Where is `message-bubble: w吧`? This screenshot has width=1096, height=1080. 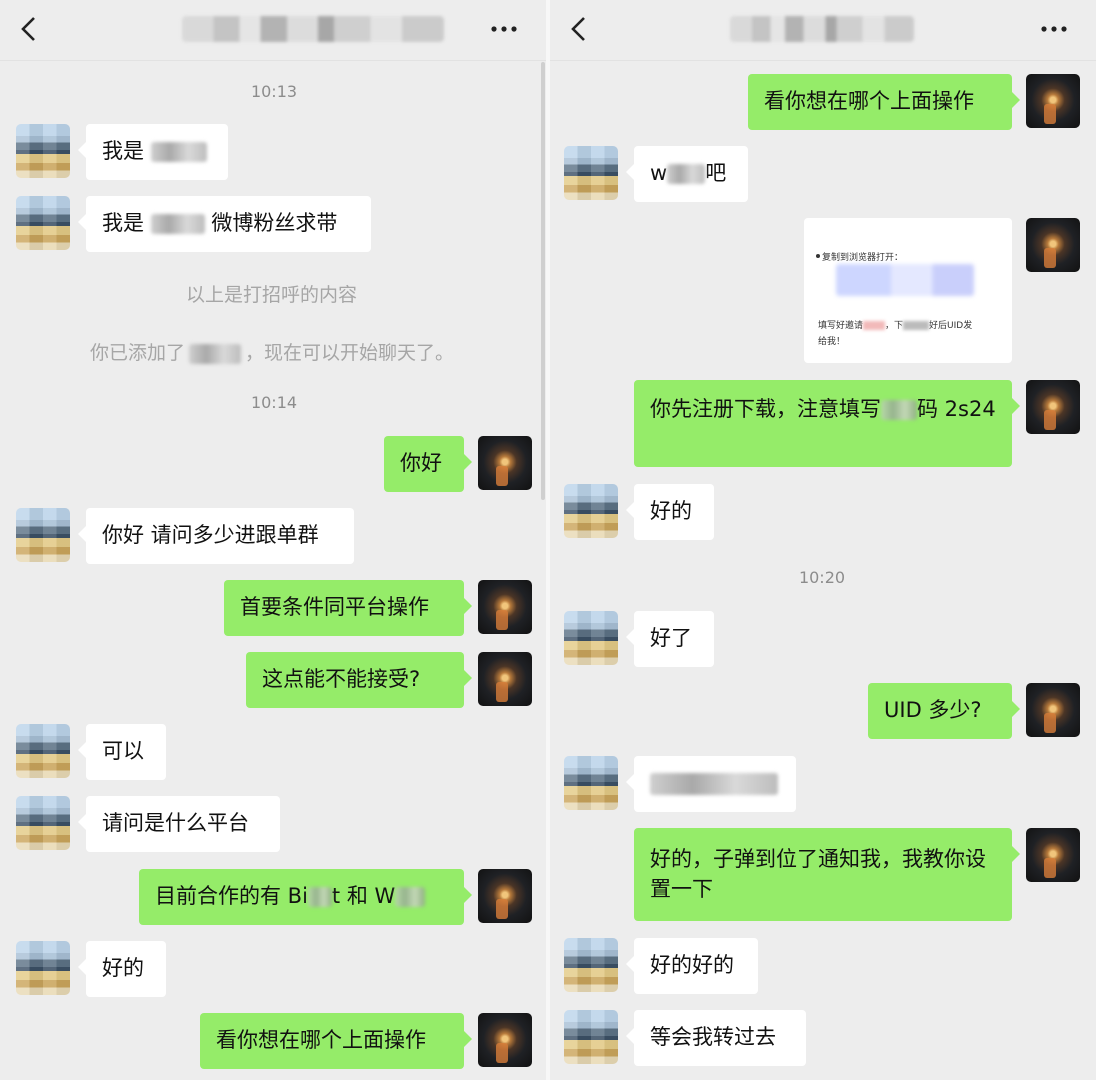 message-bubble: w吧 is located at coordinates (687, 174).